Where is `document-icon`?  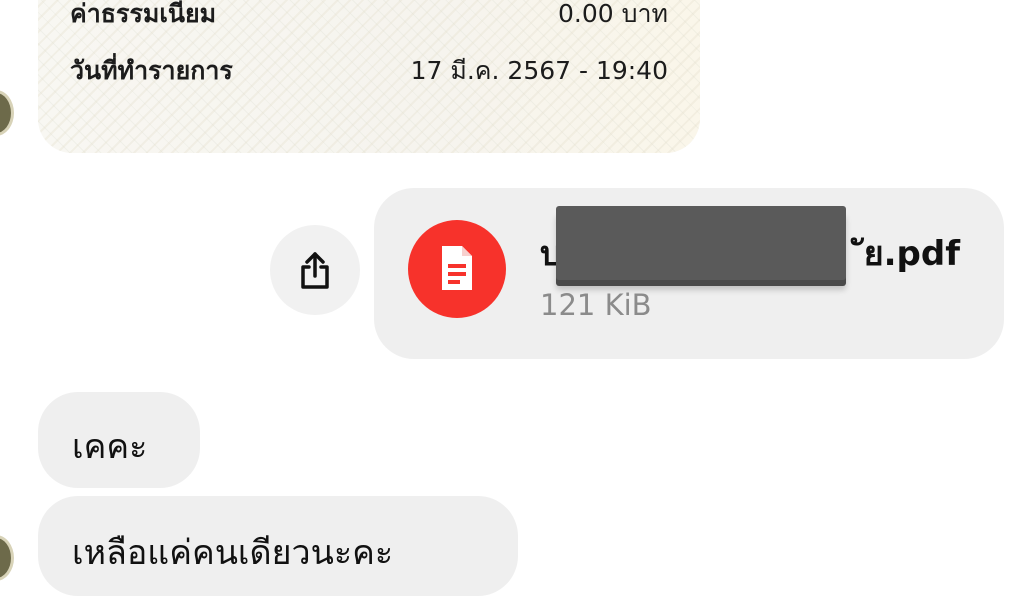 document-icon is located at coordinates (457, 268).